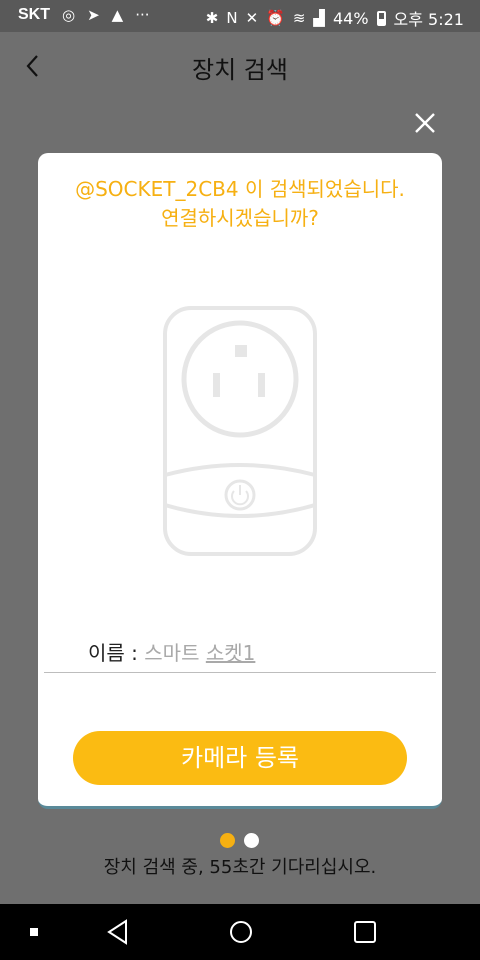 Image resolution: width=480 pixels, height=960 pixels. I want to click on system-nav-bar, so click(240, 932).